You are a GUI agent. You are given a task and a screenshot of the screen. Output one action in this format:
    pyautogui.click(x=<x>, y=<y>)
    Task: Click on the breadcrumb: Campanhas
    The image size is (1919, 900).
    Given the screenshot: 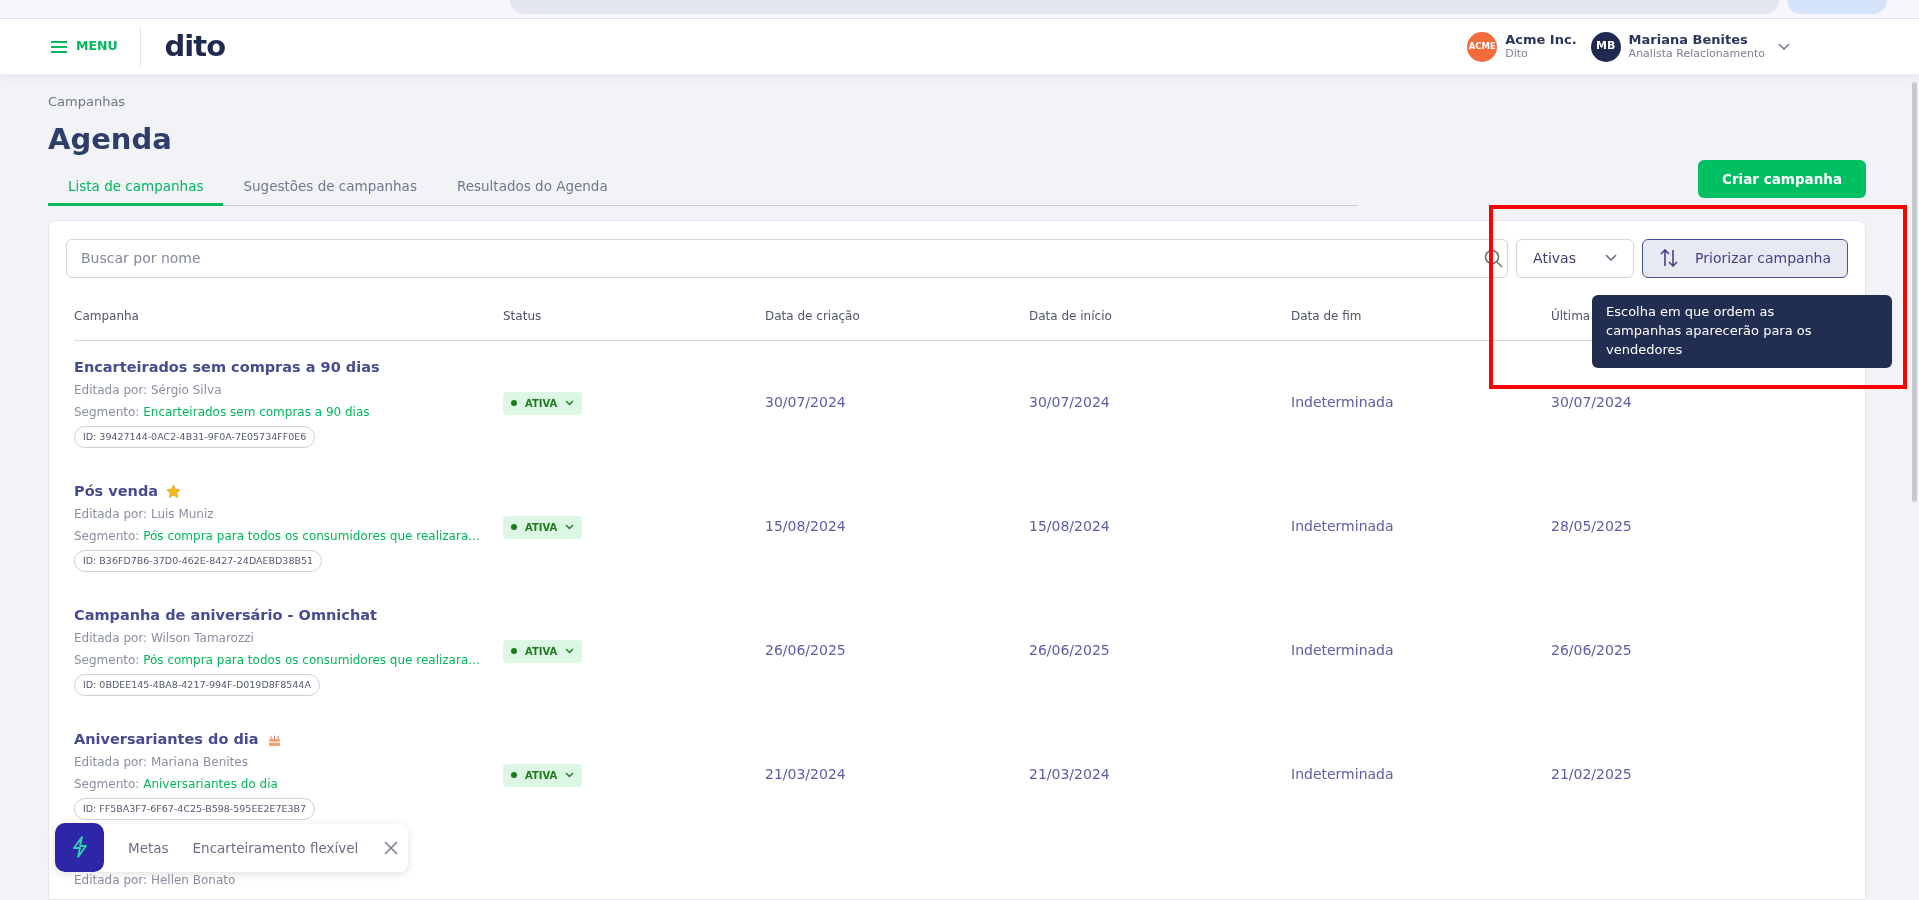 What is the action you would take?
    pyautogui.click(x=957, y=102)
    